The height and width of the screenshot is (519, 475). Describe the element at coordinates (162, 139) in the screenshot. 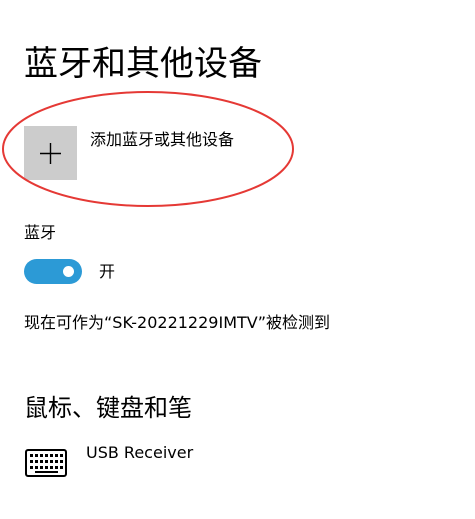

I see `add-device-label: 添加蓝牙或其他设备` at that location.